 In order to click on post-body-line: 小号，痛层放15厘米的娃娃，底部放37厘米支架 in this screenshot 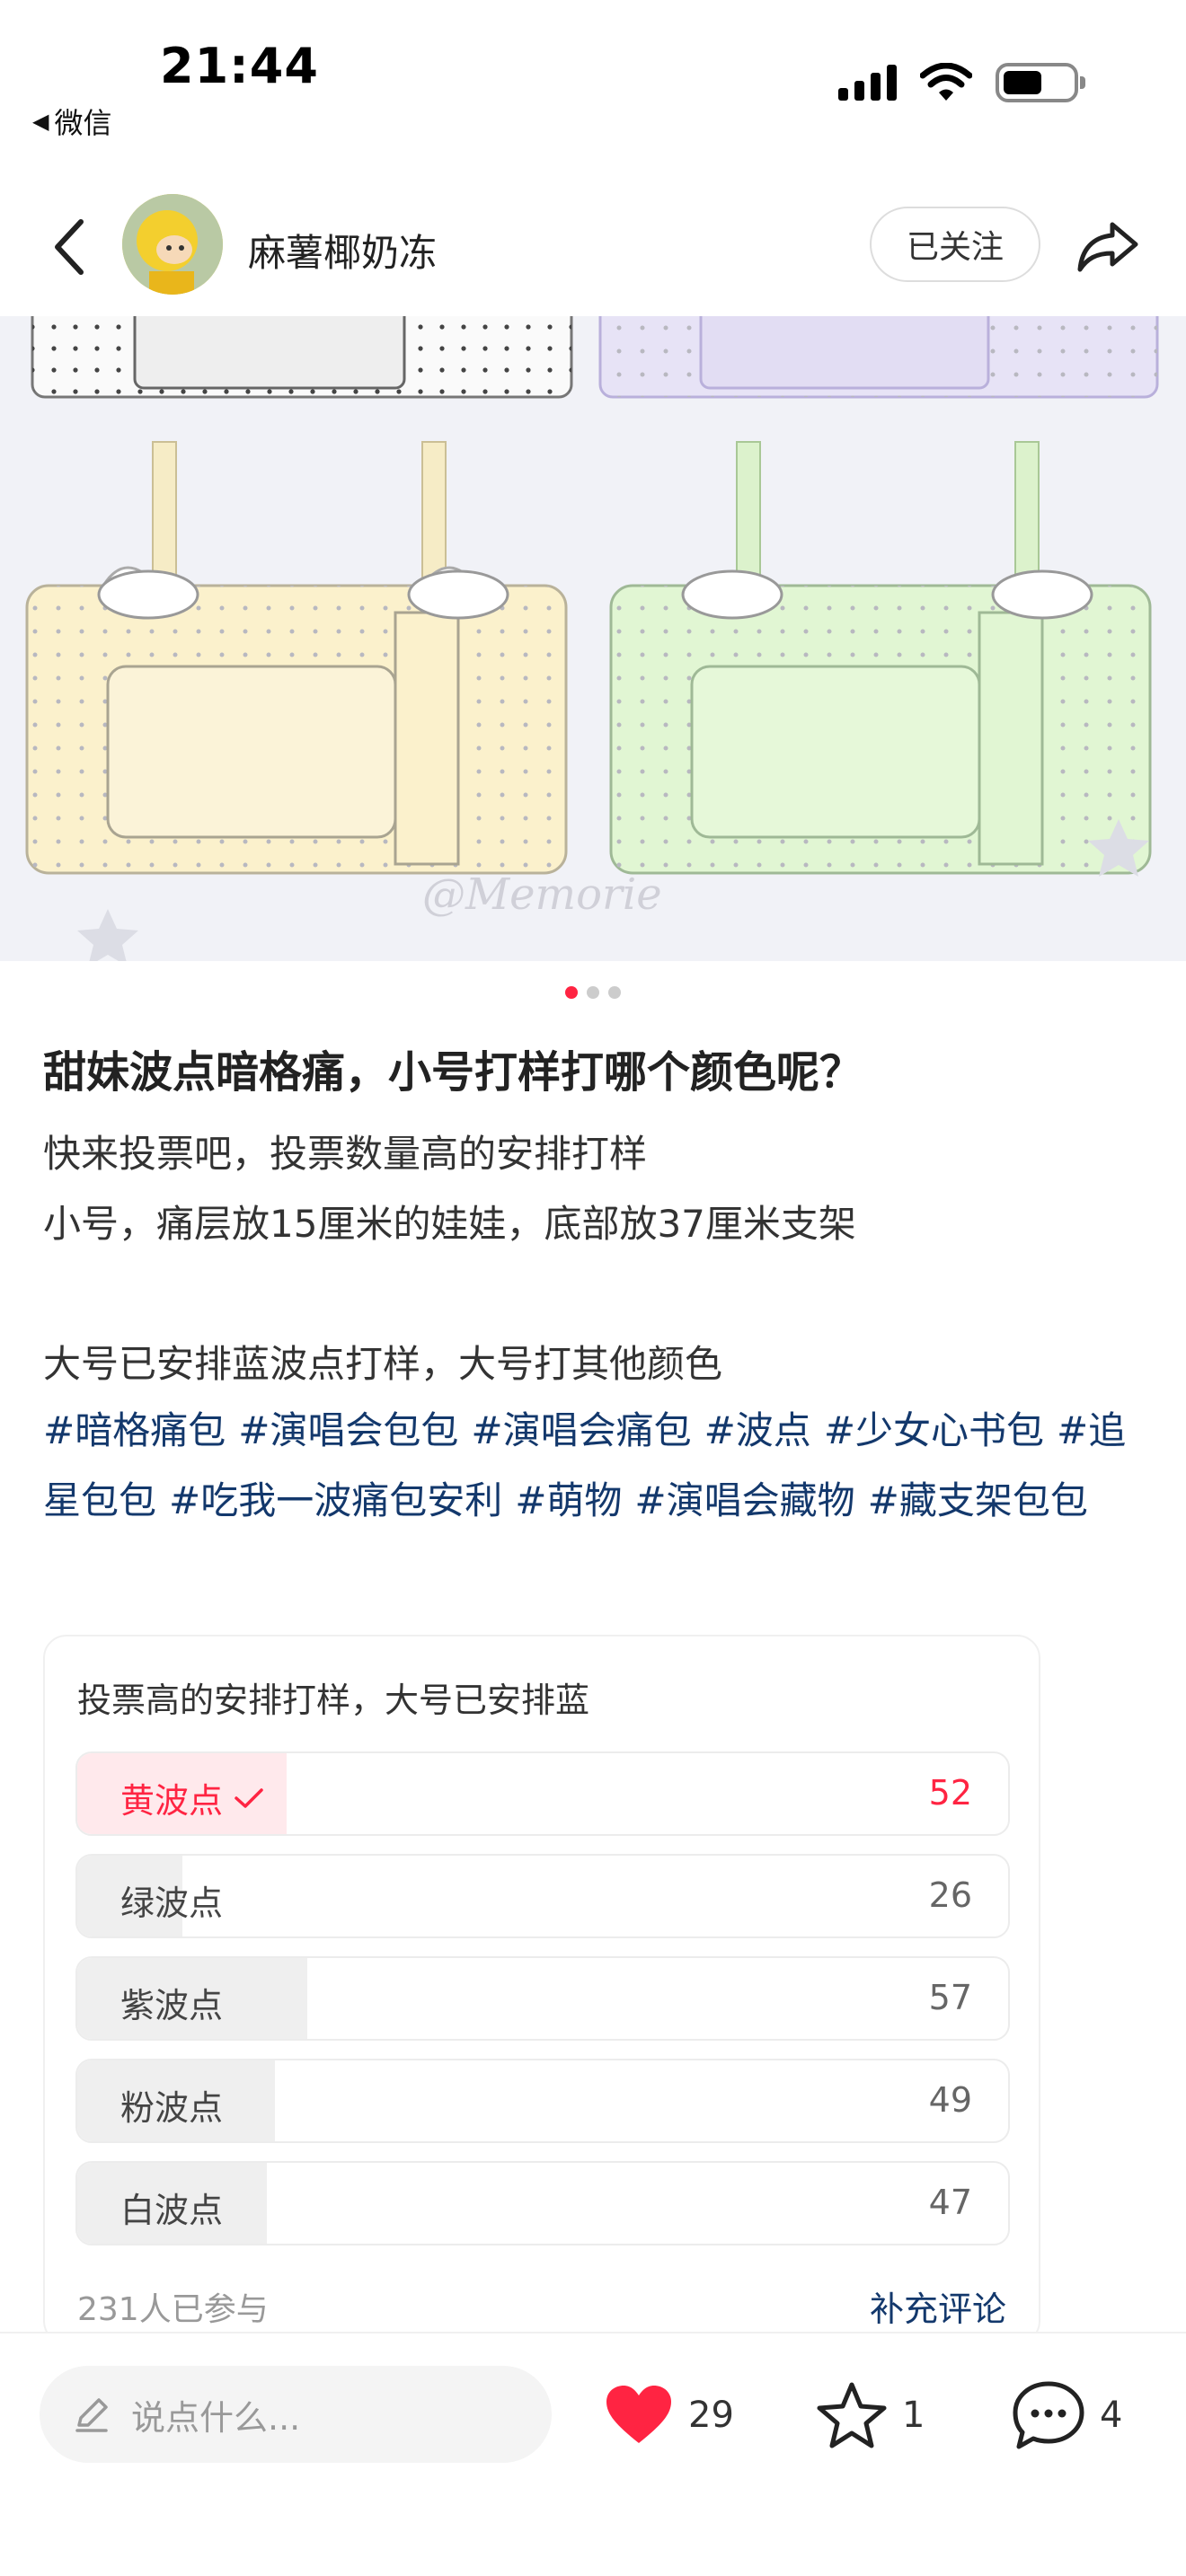, I will do `click(449, 1224)`.